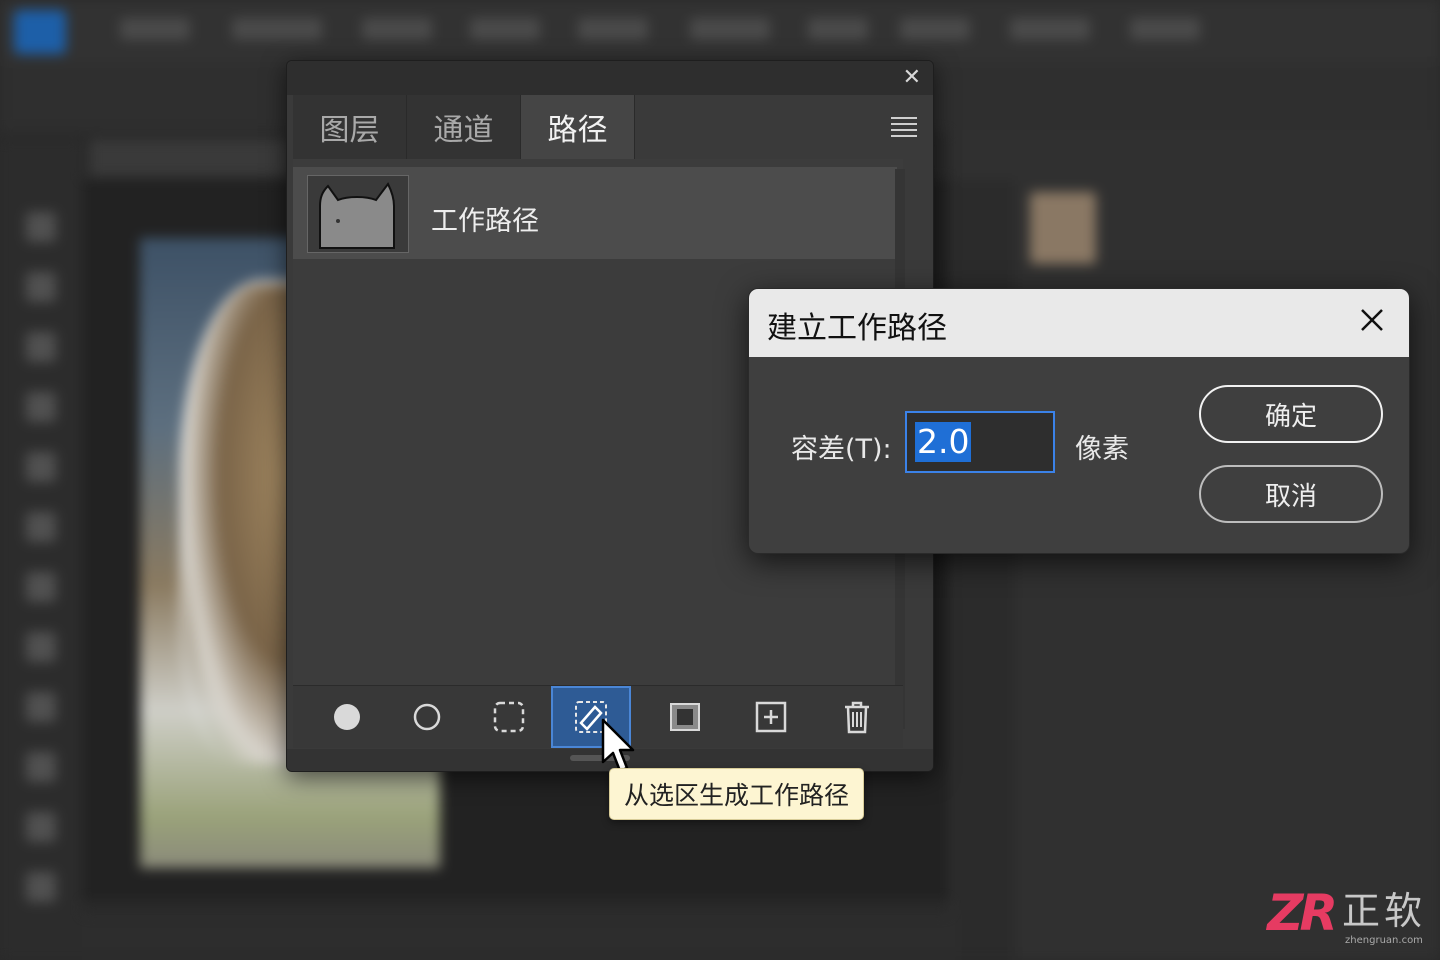  I want to click on document-tab, so click(190, 158).